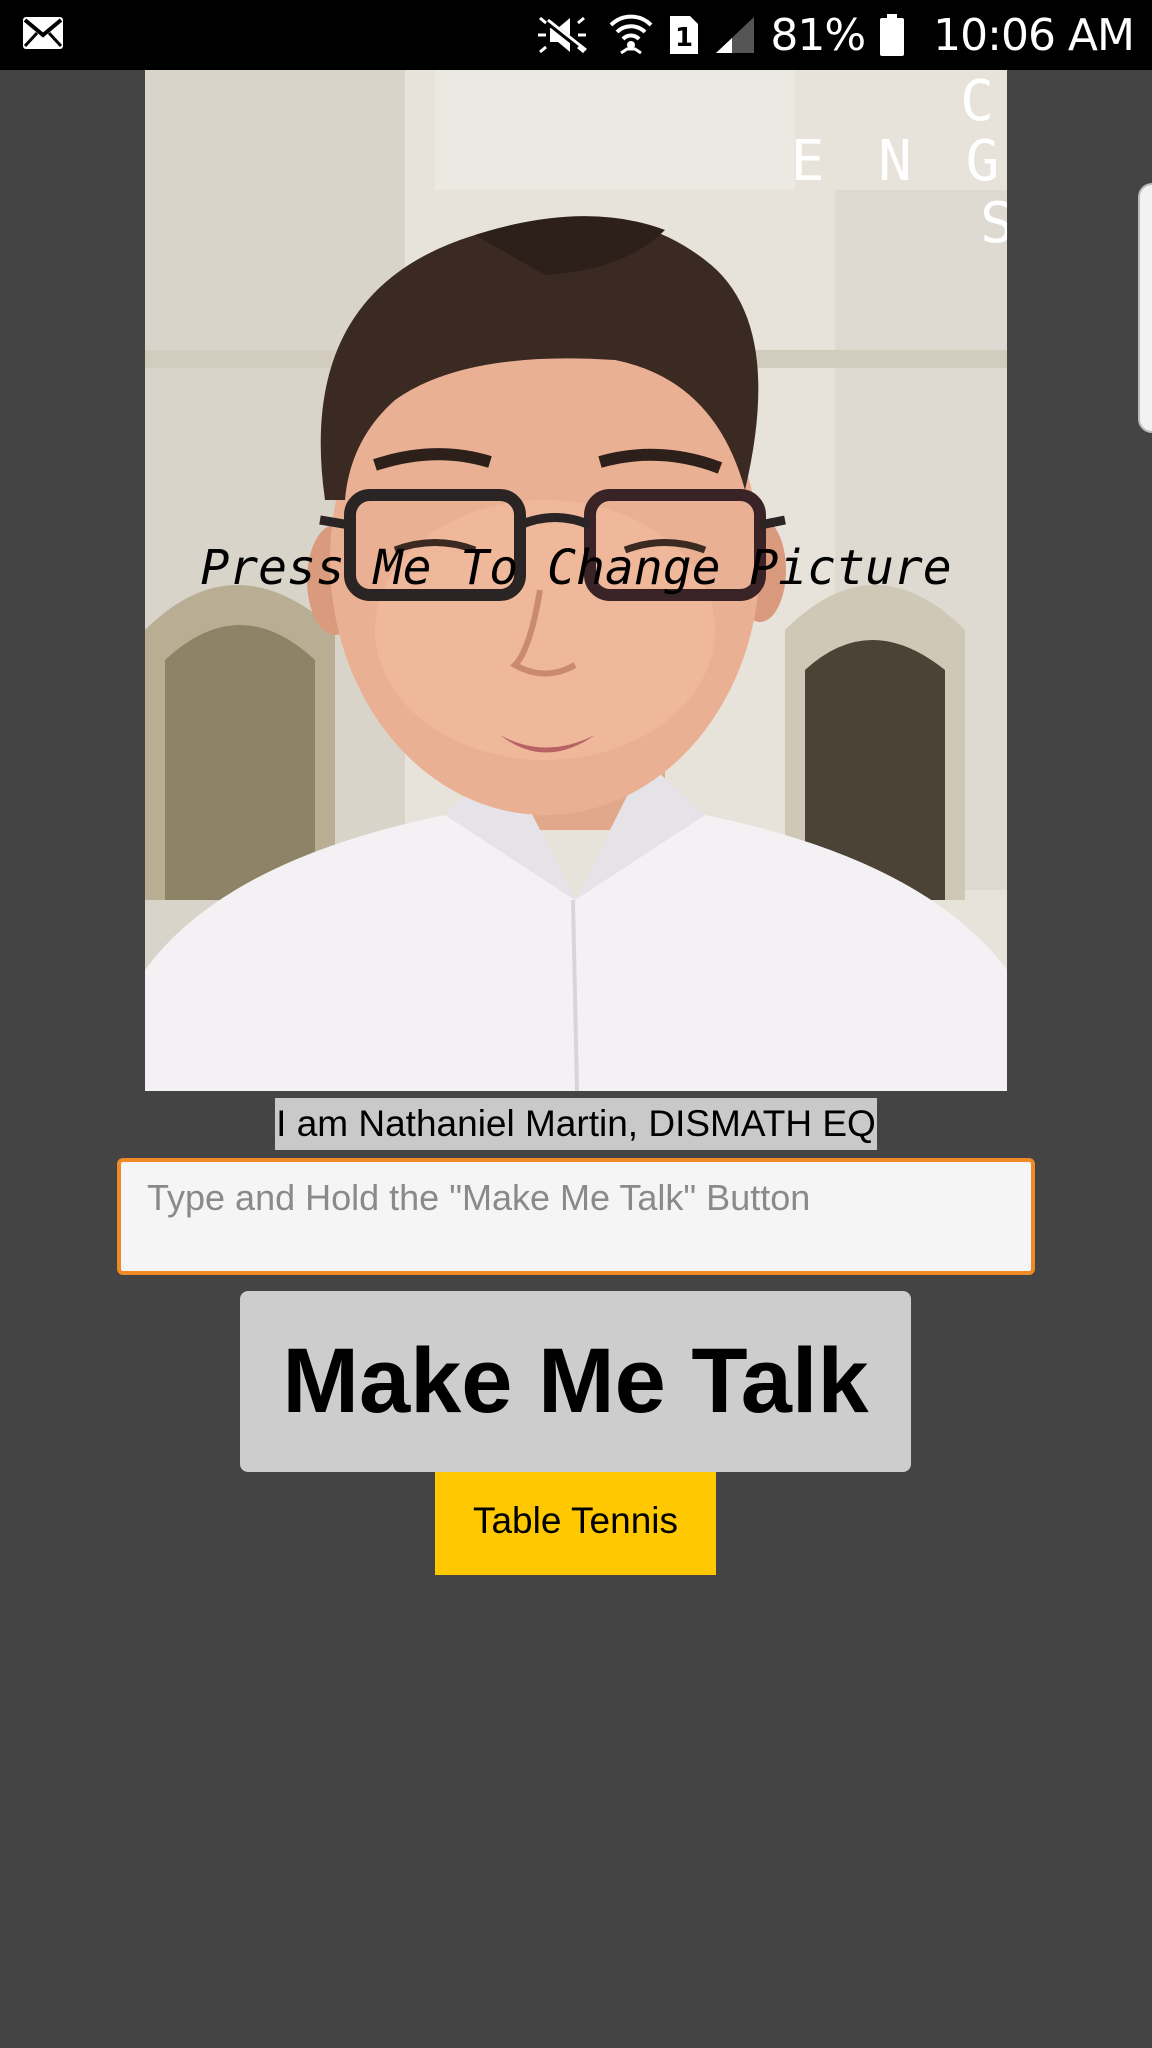 This screenshot has width=1152, height=2048. I want to click on change-picture-label: Press Me To Change Picture, so click(576, 568).